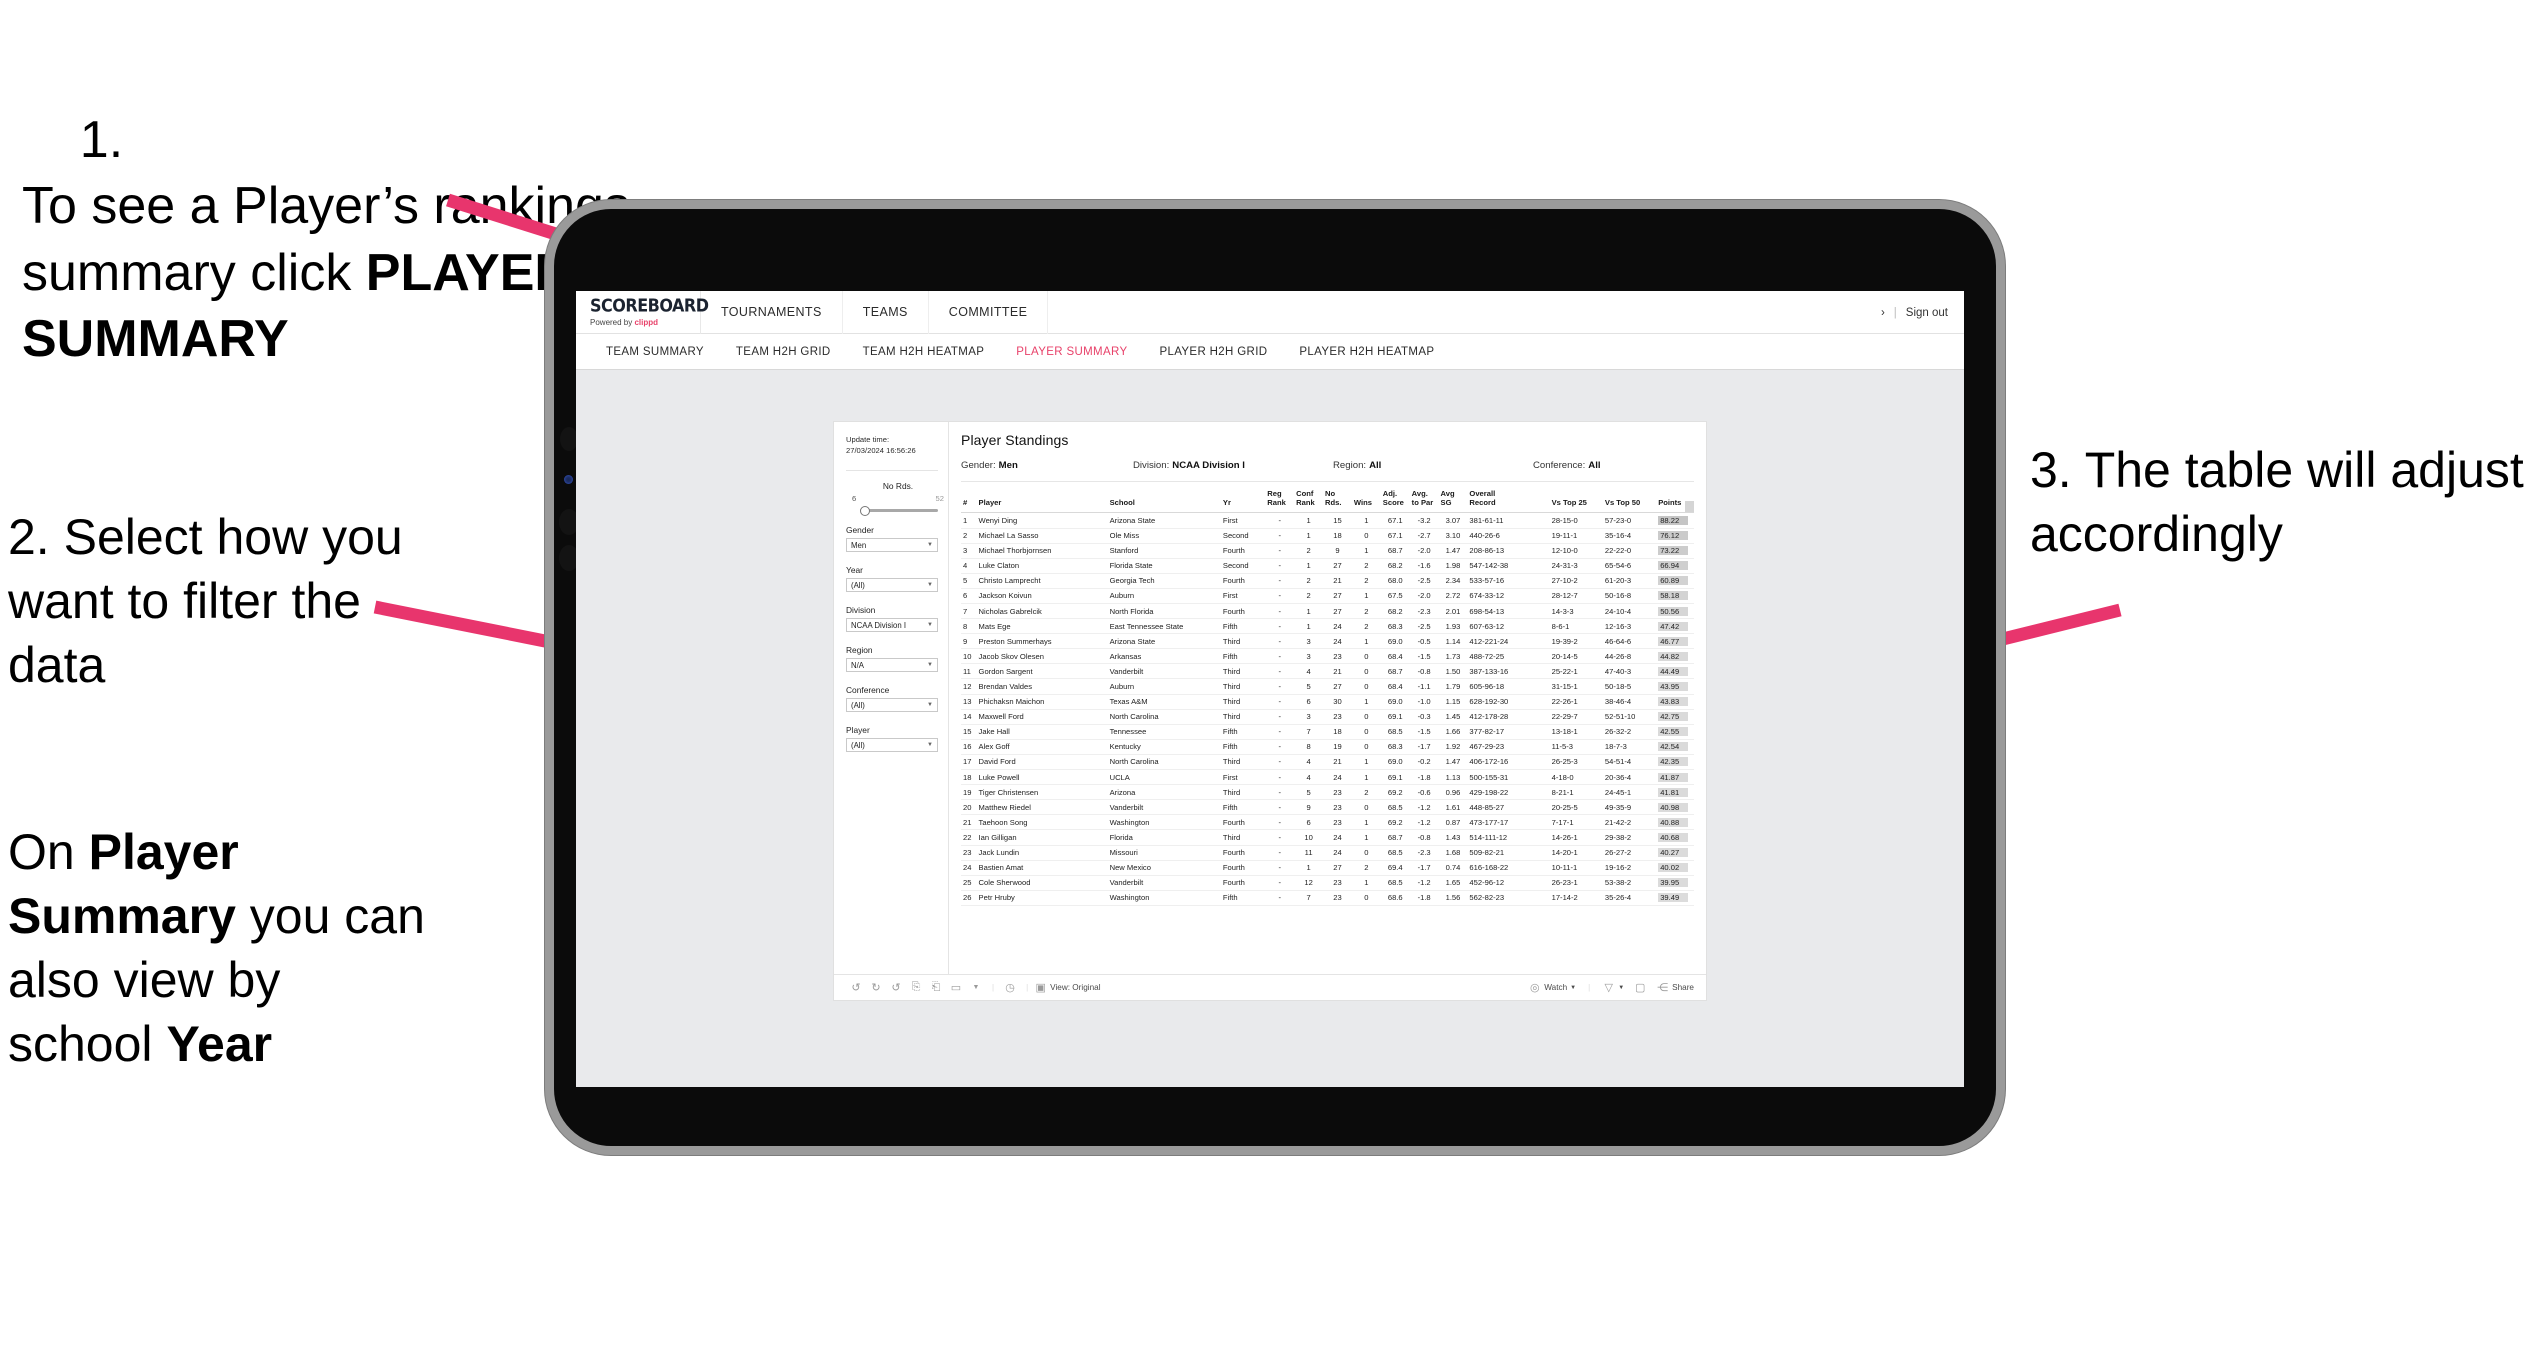  What do you see at coordinates (1280, 501) in the screenshot?
I see `col-header-reg-rank: Reg Rank` at bounding box center [1280, 501].